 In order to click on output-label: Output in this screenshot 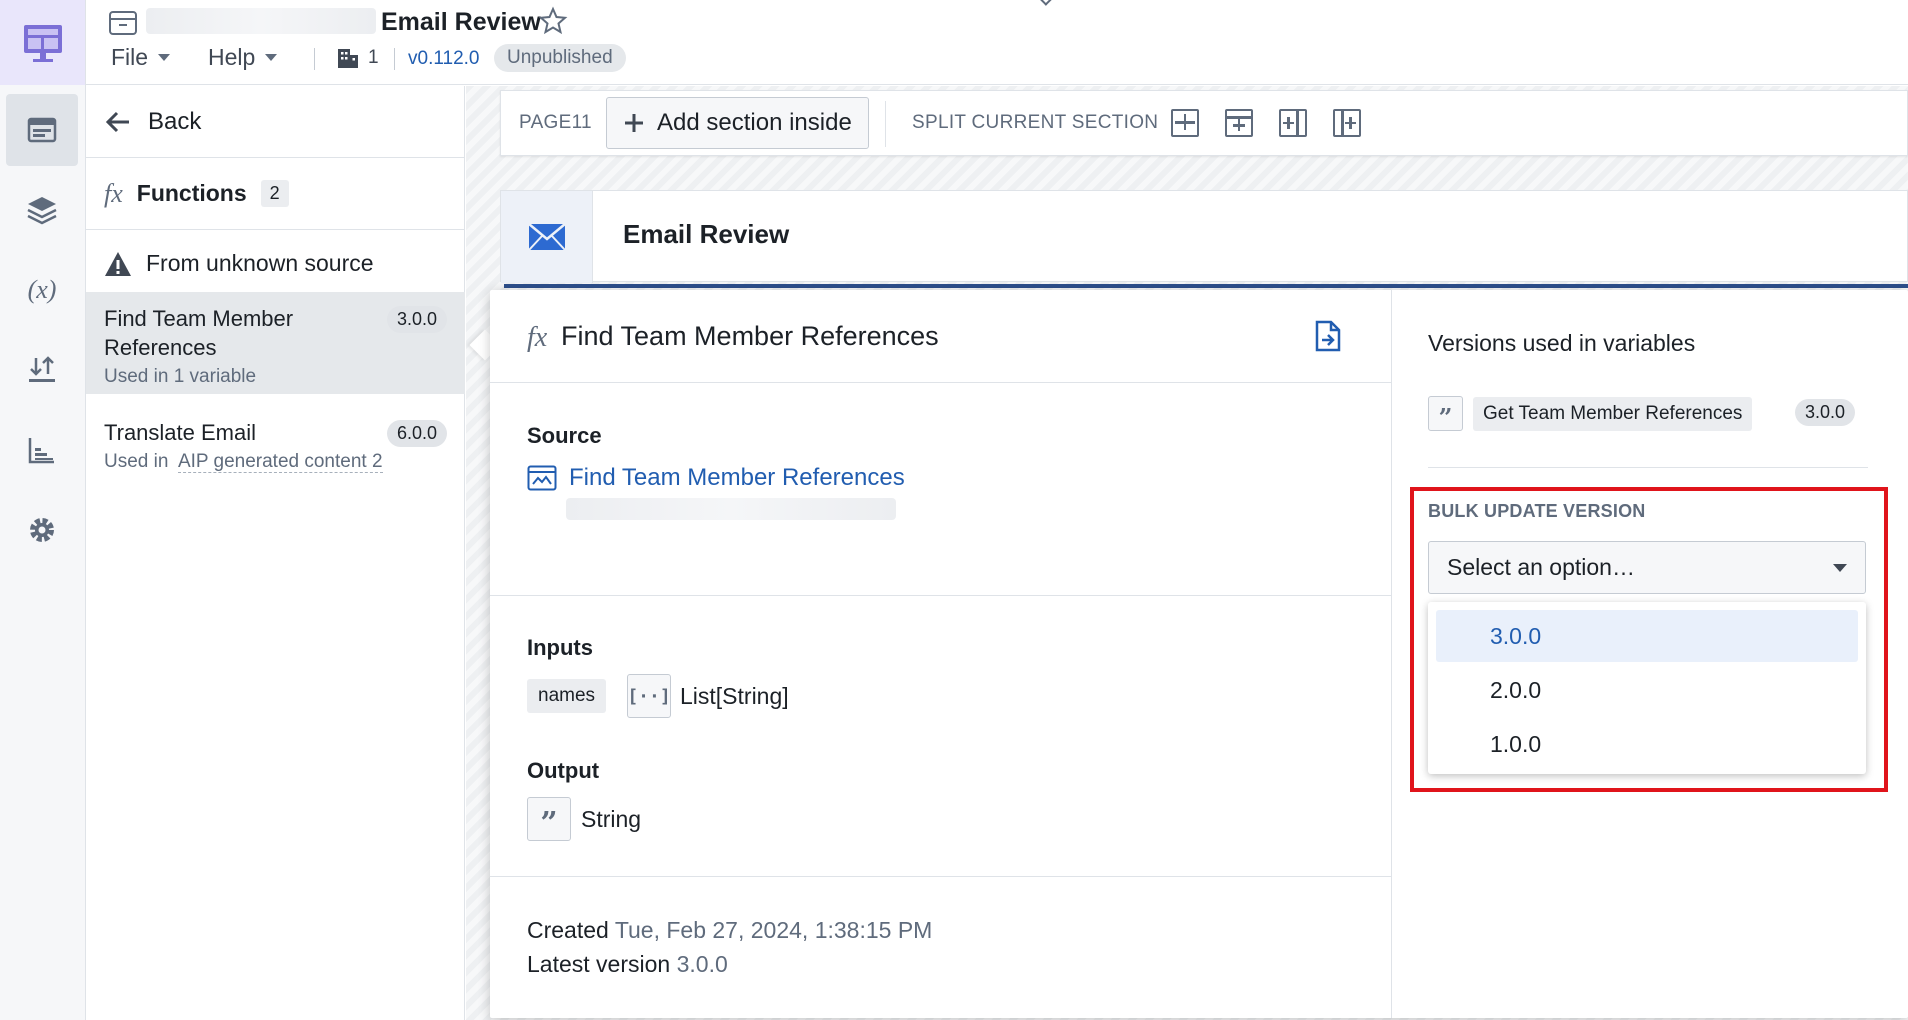, I will do `click(563, 770)`.